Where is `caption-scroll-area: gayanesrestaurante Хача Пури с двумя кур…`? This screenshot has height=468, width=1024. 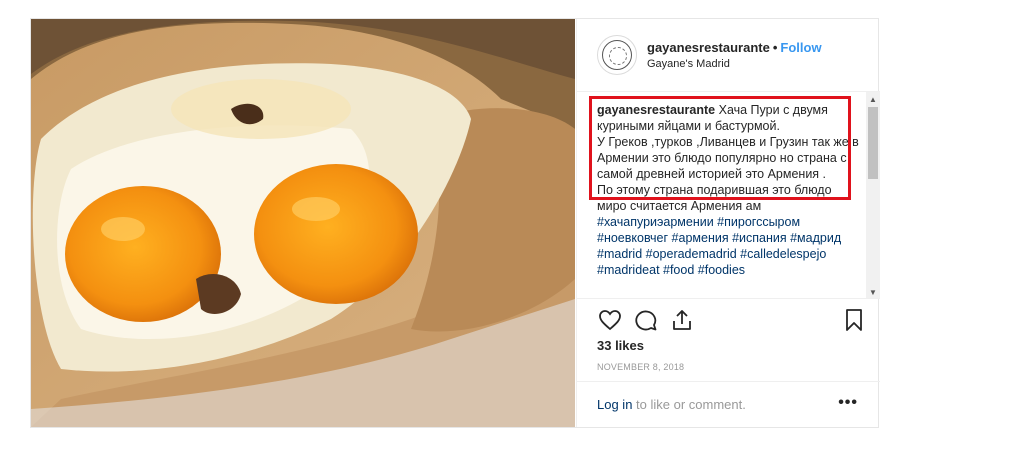 caption-scroll-area: gayanesrestaurante Хача Пури с двумя кур… is located at coordinates (728, 195).